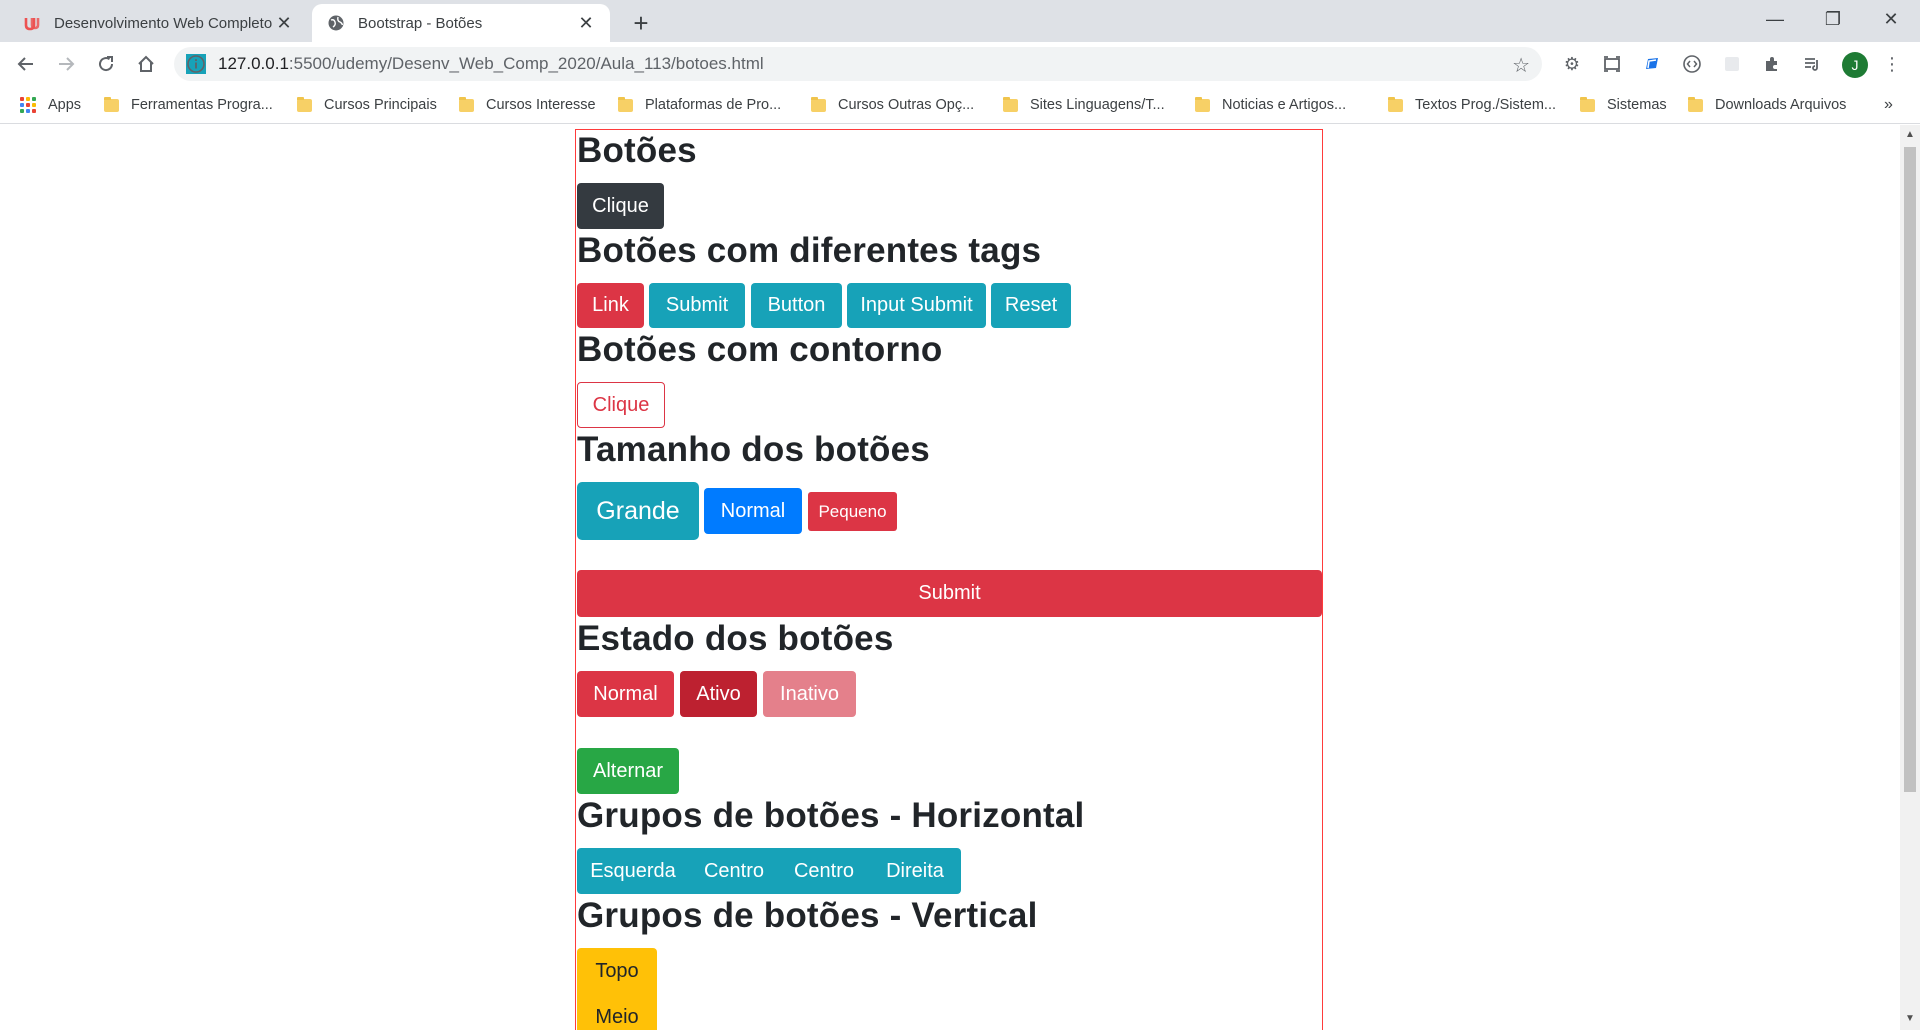 The width and height of the screenshot is (1920, 1030). I want to click on normal-size-button: Normal, so click(753, 511).